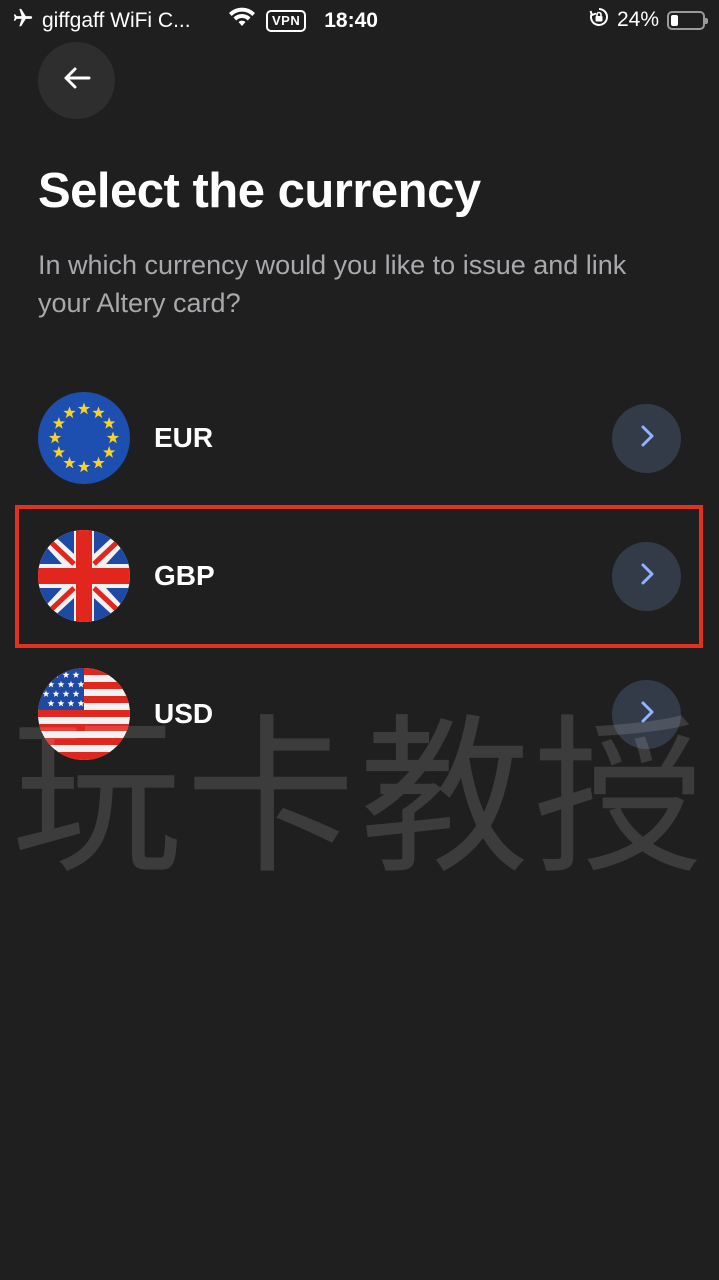  I want to click on page-title: Select the currency, so click(259, 191).